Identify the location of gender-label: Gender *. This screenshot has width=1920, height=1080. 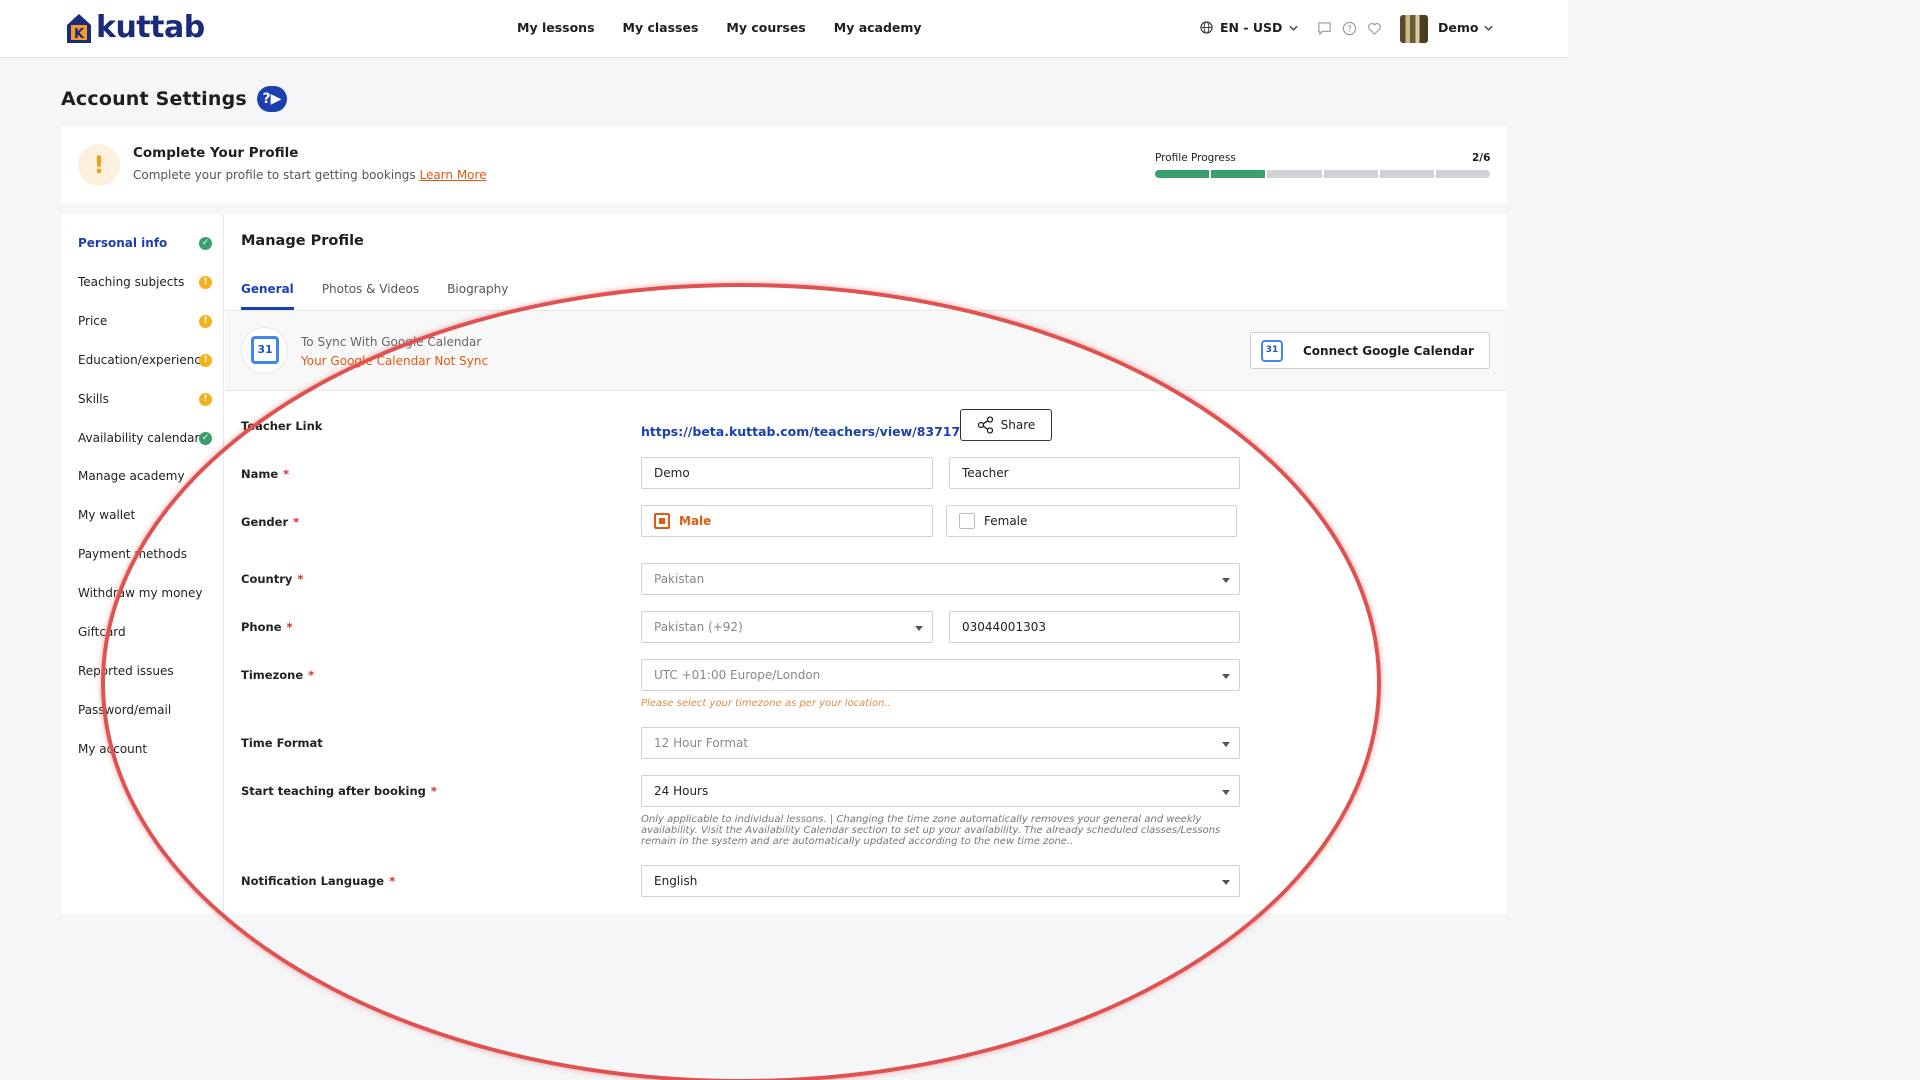
(270, 522).